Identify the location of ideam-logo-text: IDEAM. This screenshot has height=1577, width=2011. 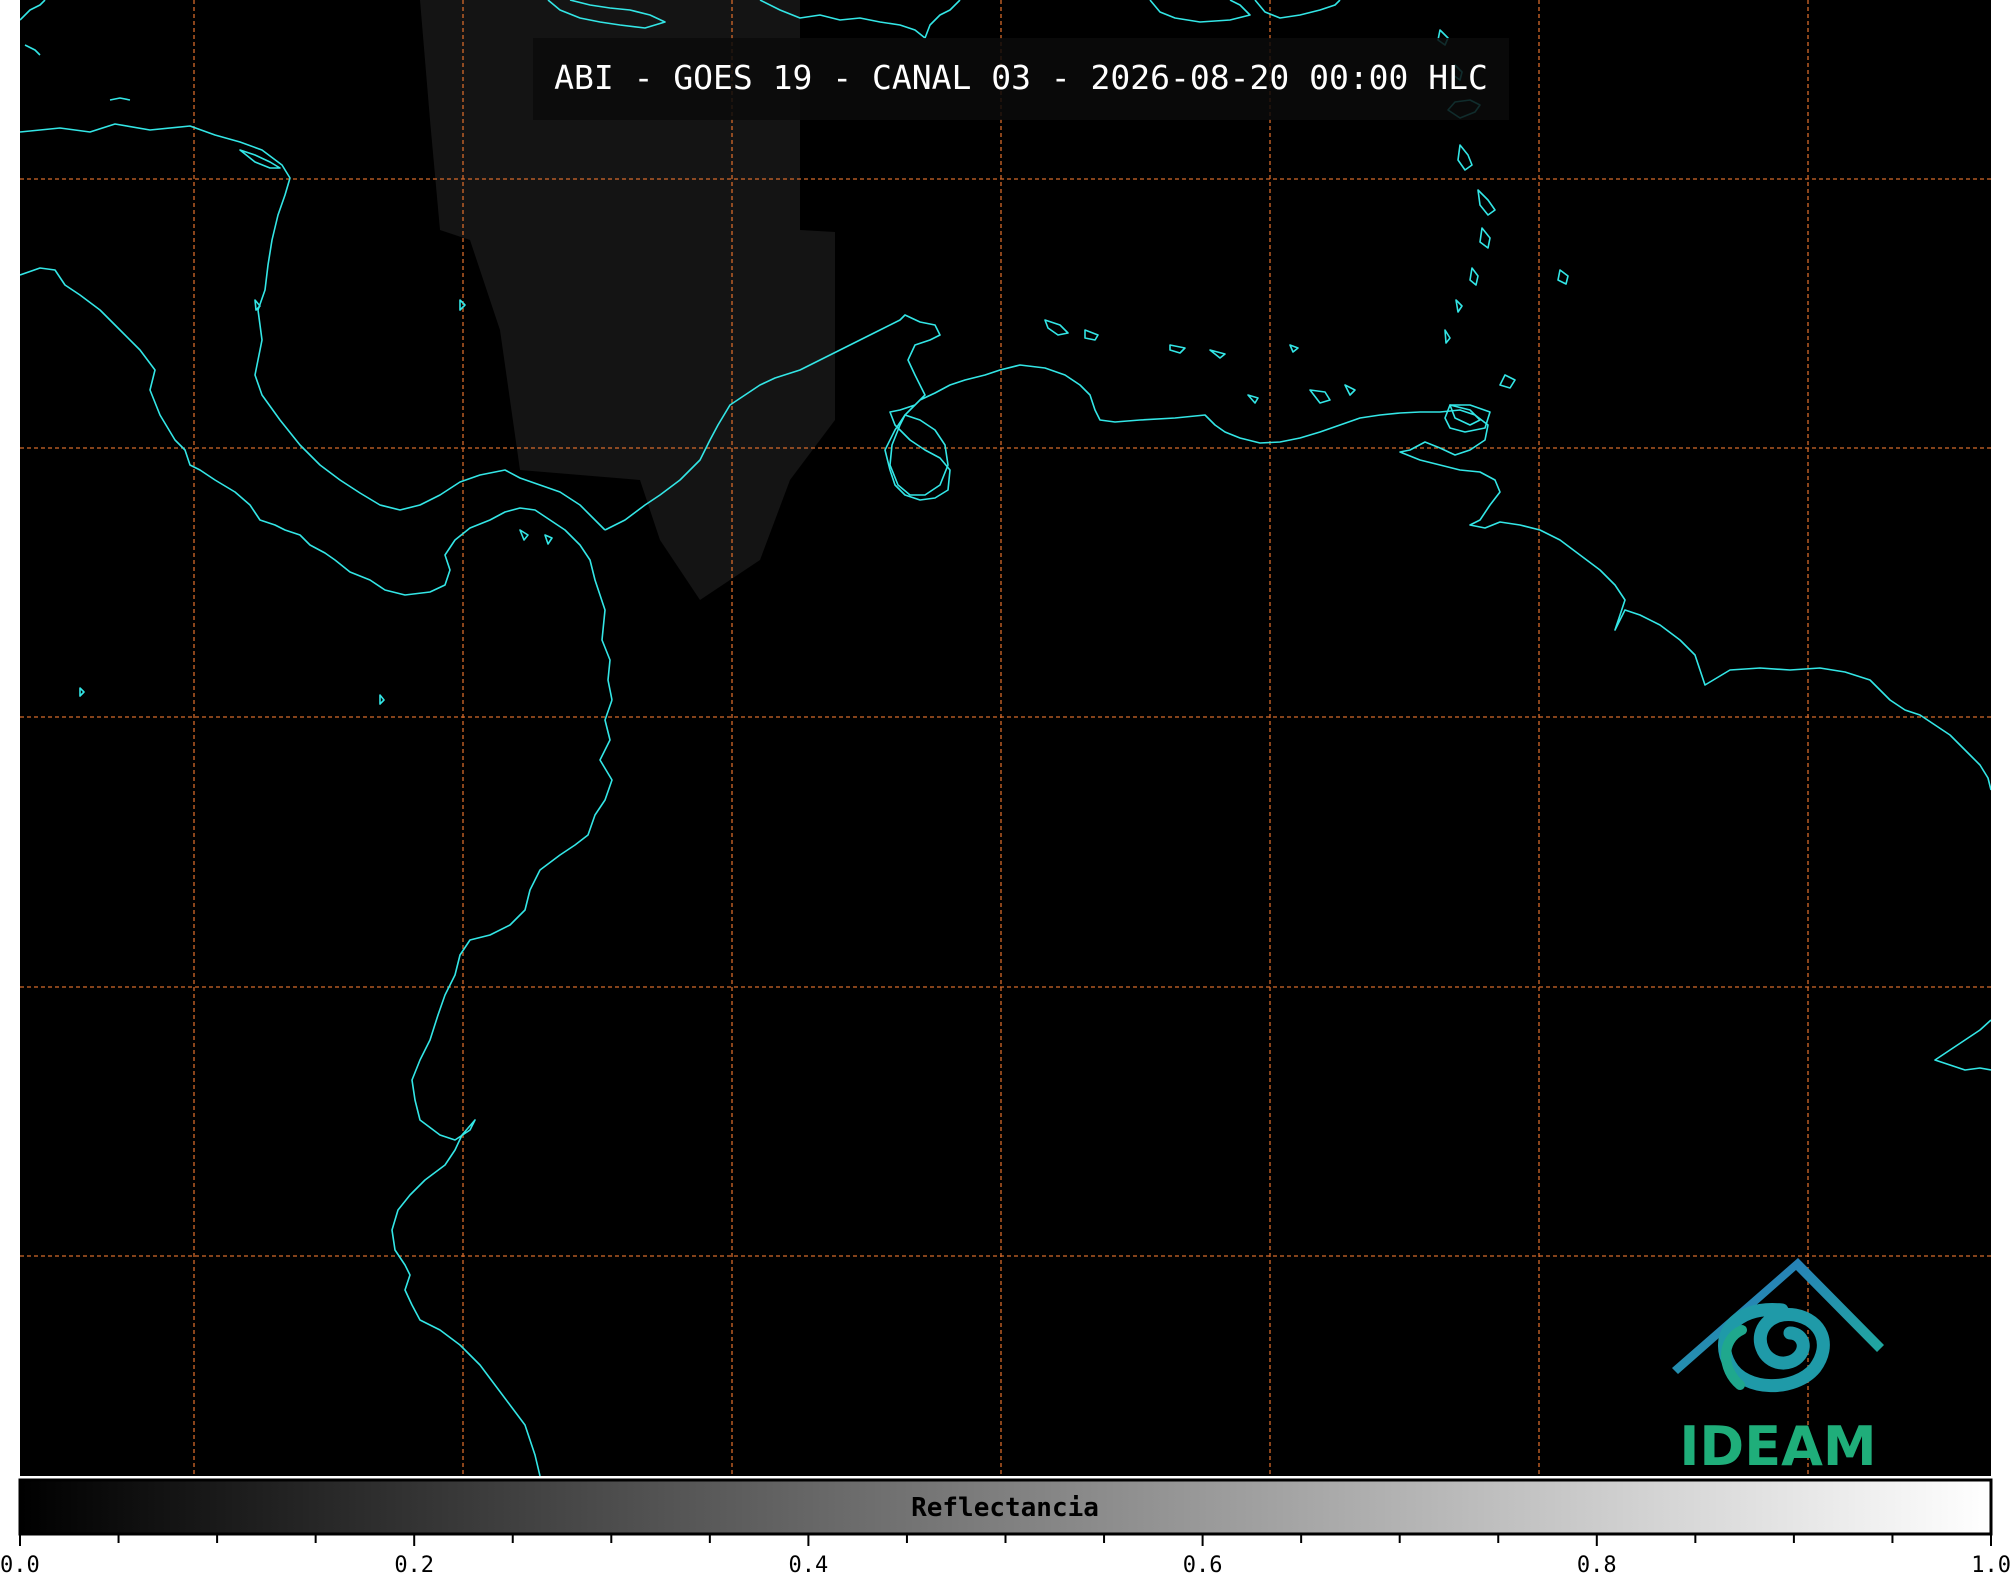
(1777, 1446).